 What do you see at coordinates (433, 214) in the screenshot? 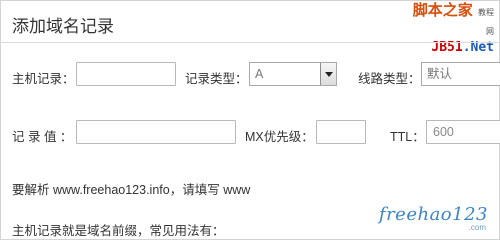
I see `watermark-brand: freehao123` at bounding box center [433, 214].